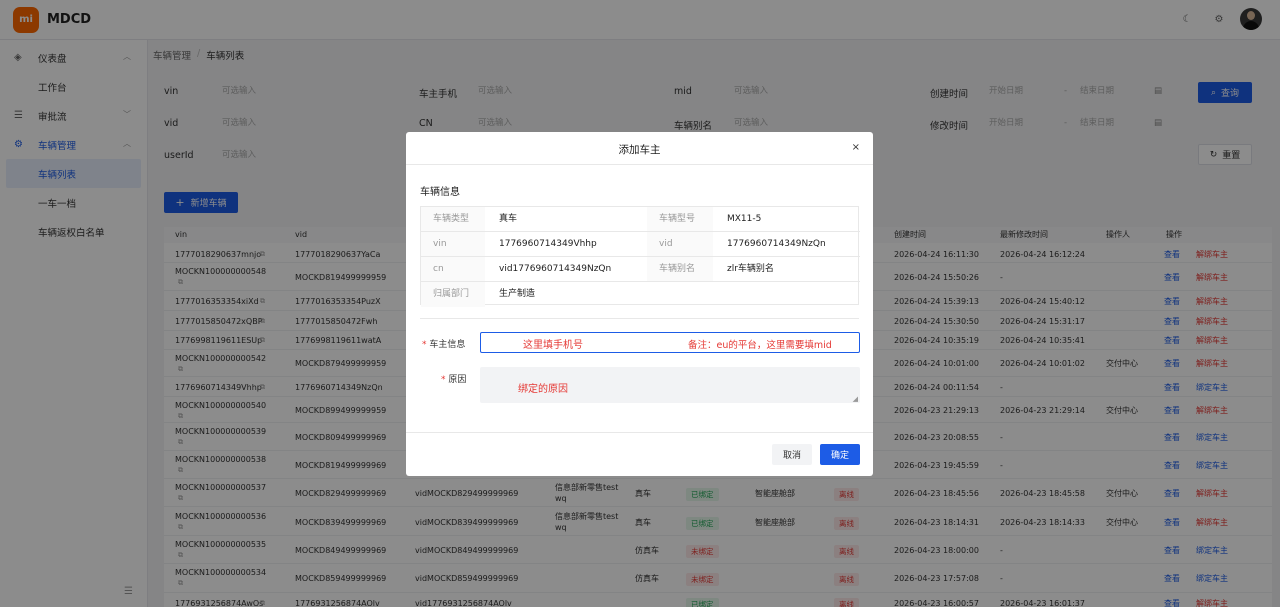 The width and height of the screenshot is (1280, 607). I want to click on confirm-button: 确定, so click(840, 454).